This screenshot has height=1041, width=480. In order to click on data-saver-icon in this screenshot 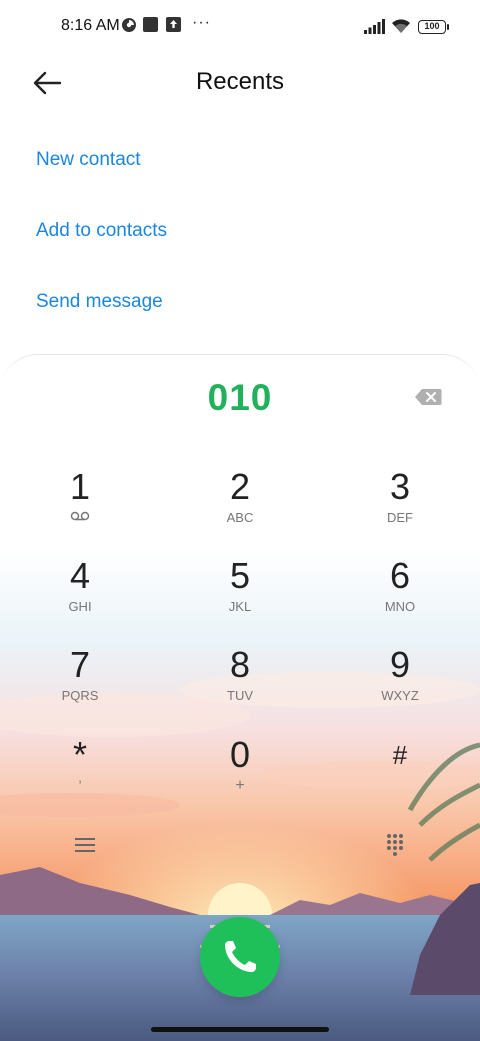, I will do `click(129, 25)`.